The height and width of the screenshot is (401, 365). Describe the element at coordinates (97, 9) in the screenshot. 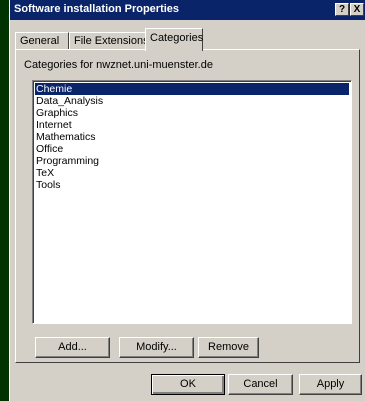

I see `window-title: Software installation Properties` at that location.